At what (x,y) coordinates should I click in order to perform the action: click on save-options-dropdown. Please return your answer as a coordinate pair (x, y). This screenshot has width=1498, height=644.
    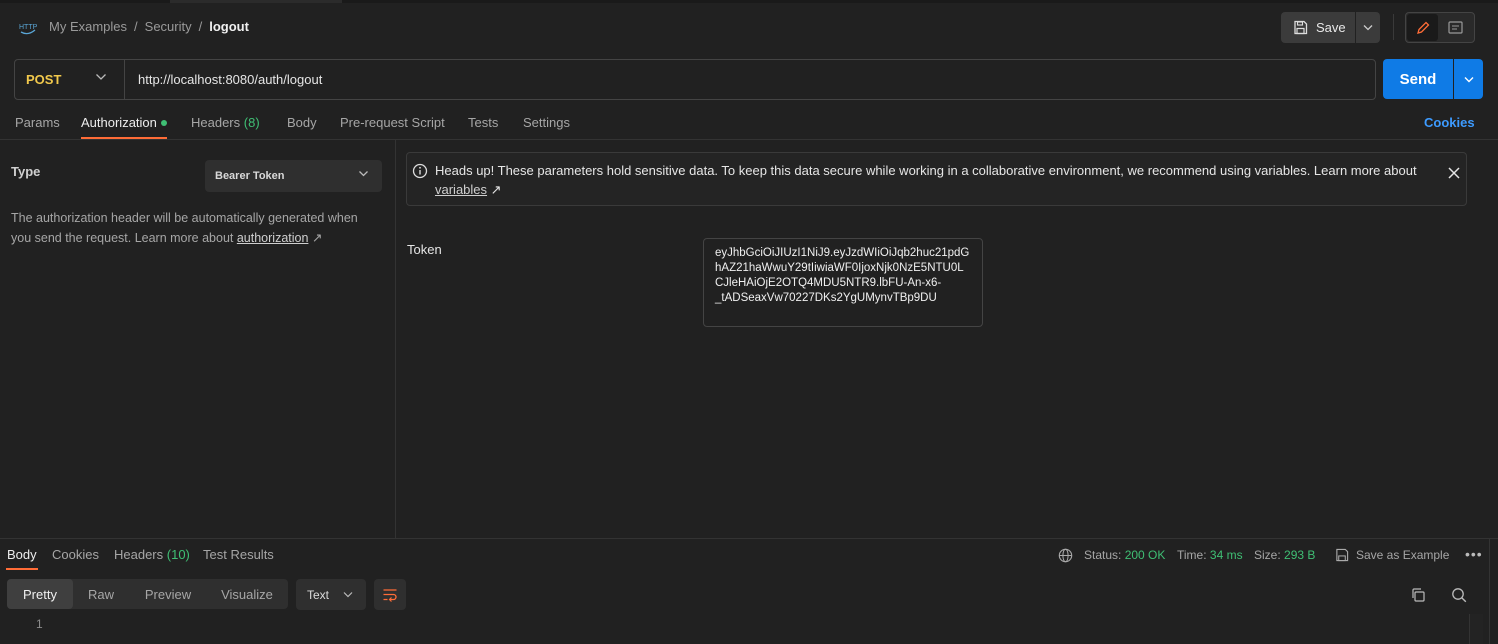
    Looking at the image, I should click on (1368, 27).